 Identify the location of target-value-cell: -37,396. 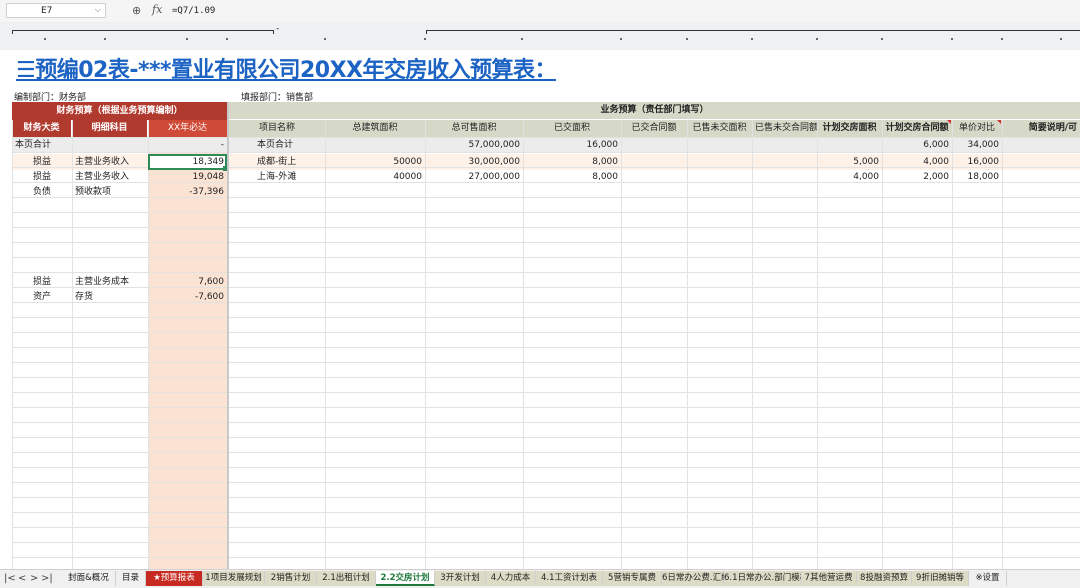
(187, 192).